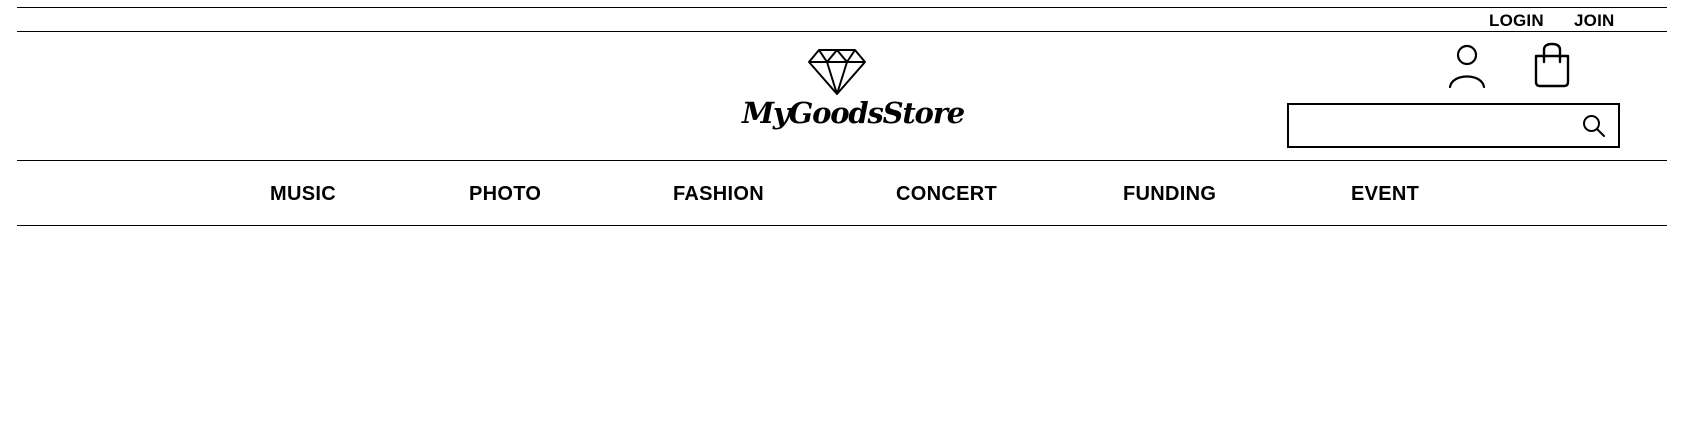  I want to click on shopping-bag-icon, so click(1552, 65).